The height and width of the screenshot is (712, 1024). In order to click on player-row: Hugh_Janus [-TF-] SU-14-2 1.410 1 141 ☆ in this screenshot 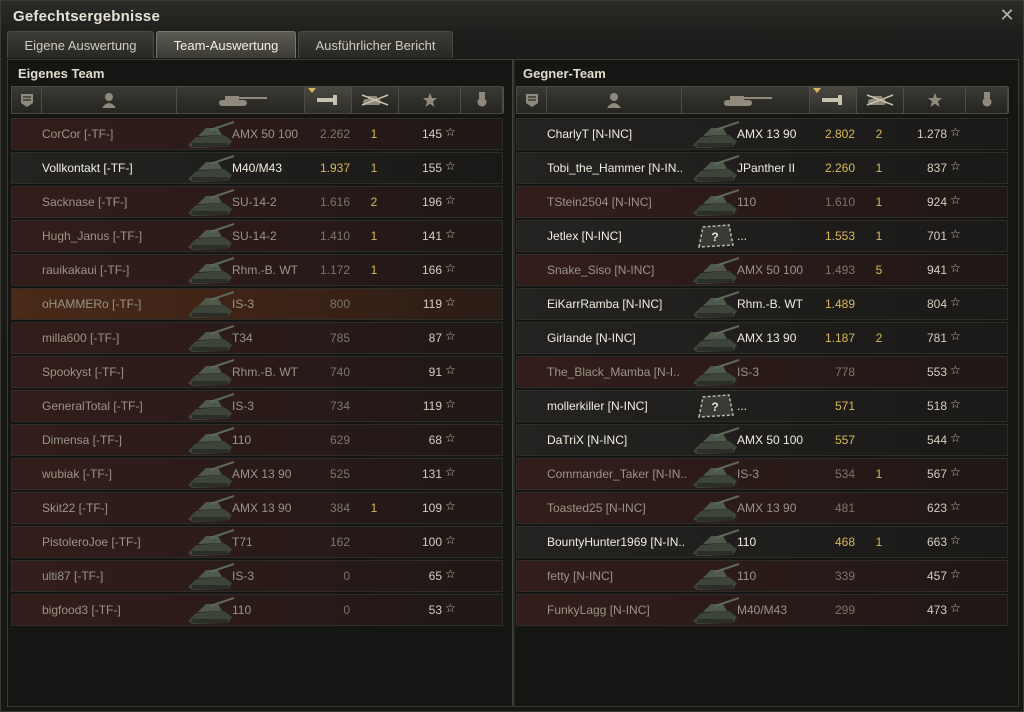, I will do `click(257, 236)`.